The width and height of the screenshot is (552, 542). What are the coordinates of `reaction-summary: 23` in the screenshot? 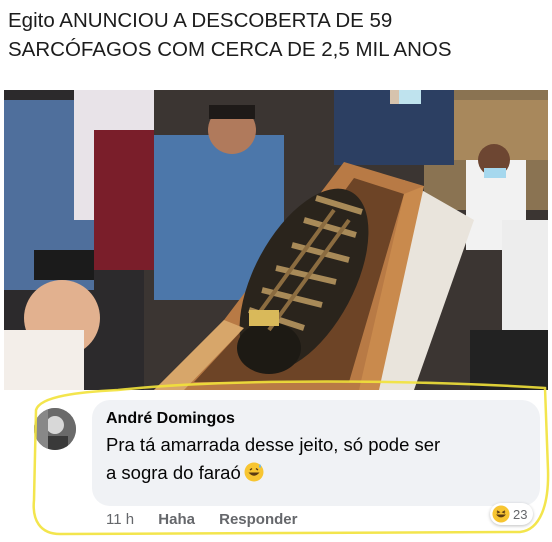 It's located at (512, 514).